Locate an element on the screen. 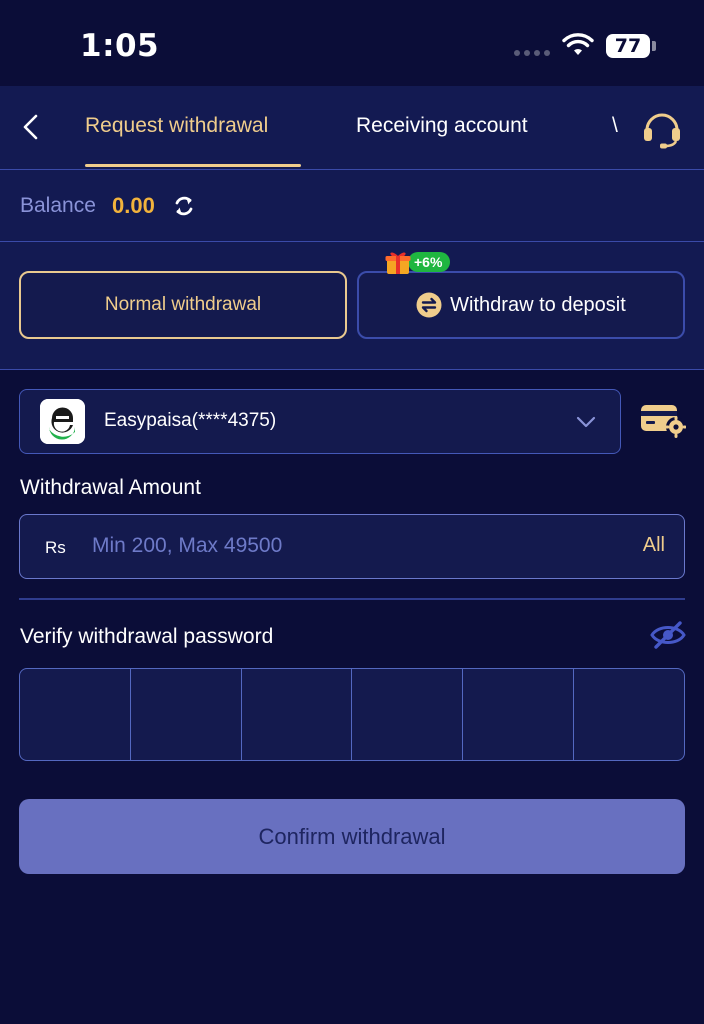  withdraw-to-deposit-button: Withdraw to deposit is located at coordinates (521, 305).